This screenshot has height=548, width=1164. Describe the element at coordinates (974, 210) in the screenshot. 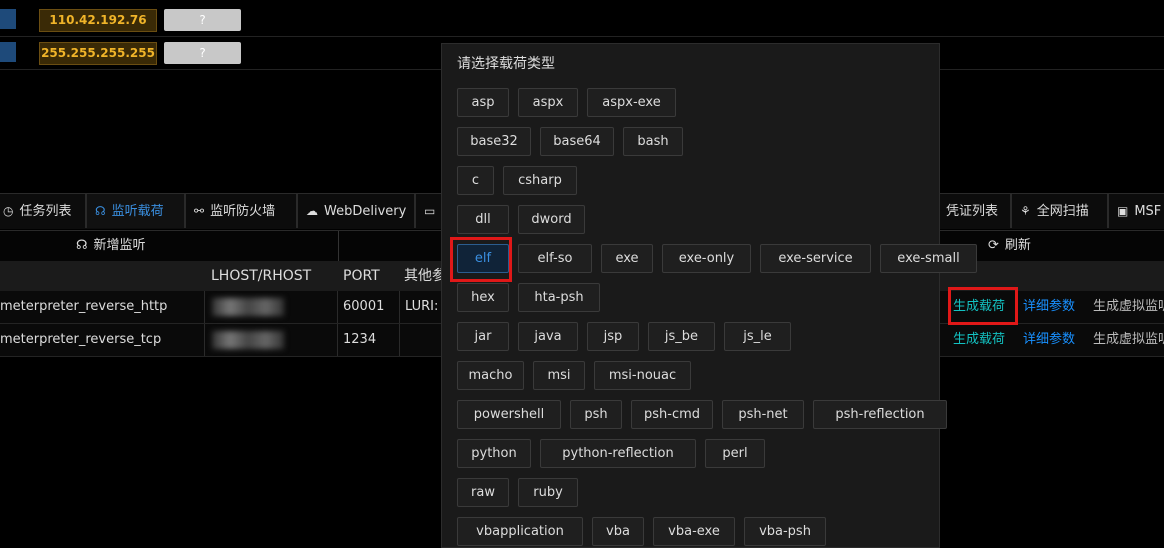

I see `tab-credential-list: 凭证列表` at that location.